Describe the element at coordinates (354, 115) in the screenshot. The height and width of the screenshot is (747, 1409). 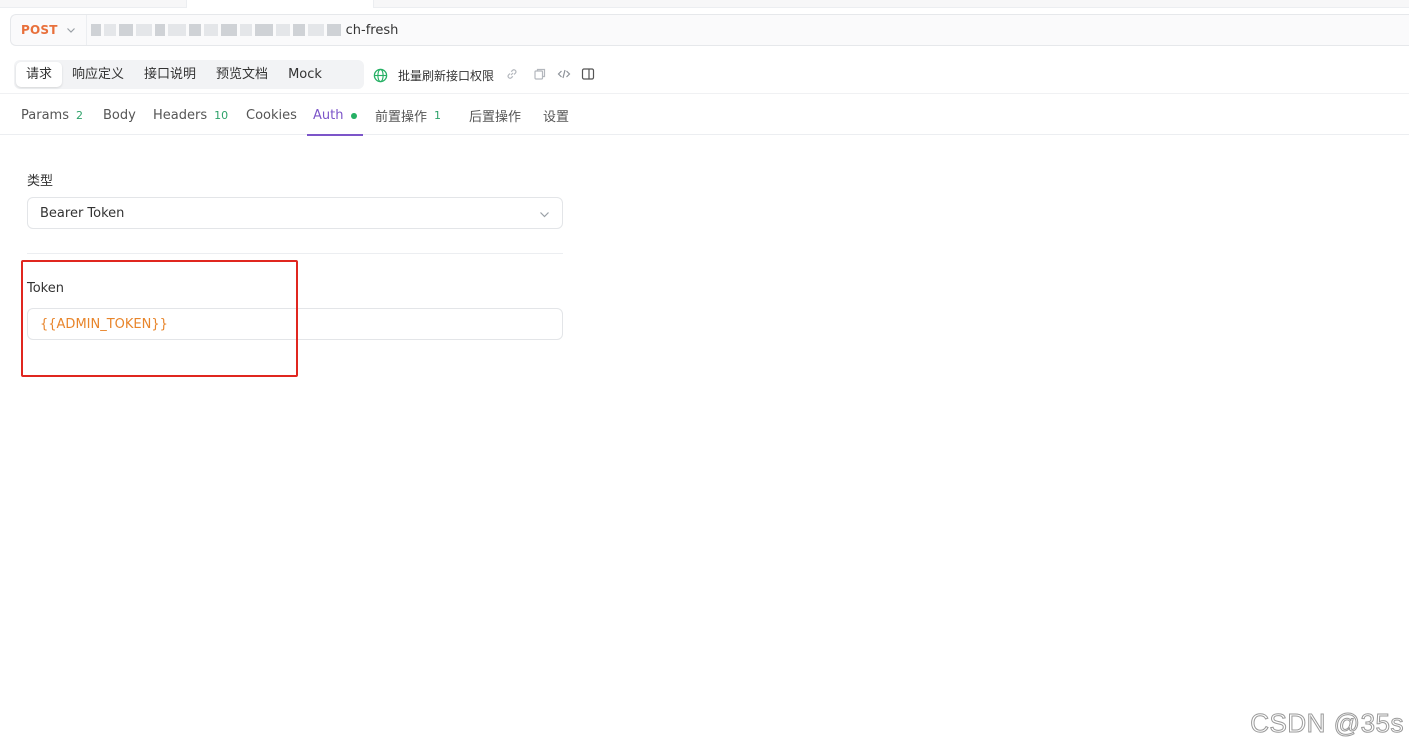
I see `auth-active-dot` at that location.